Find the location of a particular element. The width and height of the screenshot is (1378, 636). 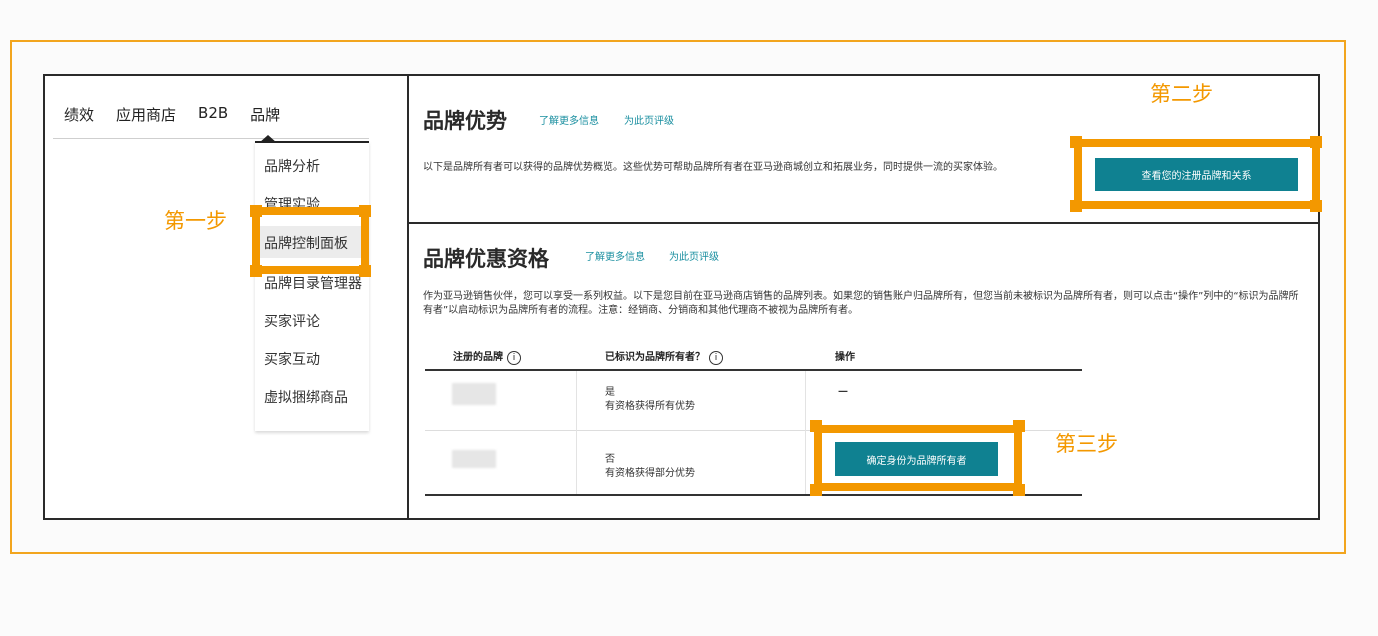

brand-eligibility-learn-more-link: 了解更多信息 is located at coordinates (615, 255).